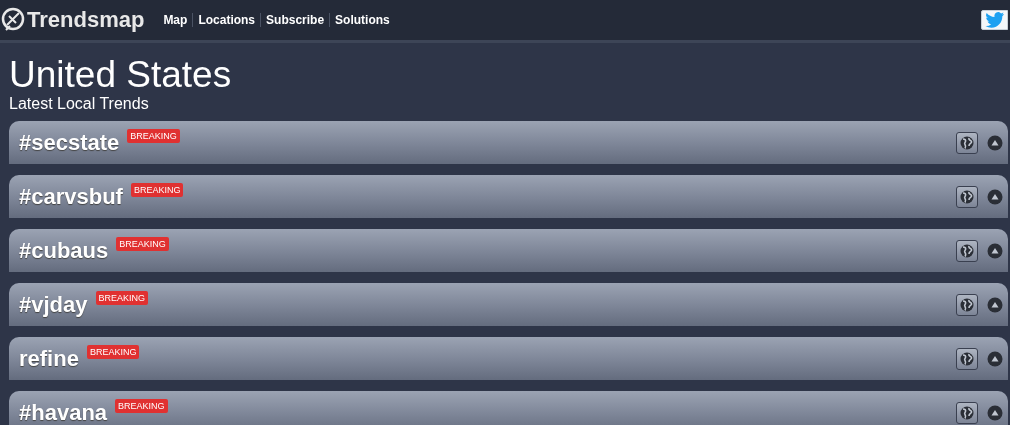 The width and height of the screenshot is (1010, 425). Describe the element at coordinates (86, 20) in the screenshot. I see `logo-text: Trendsmap` at that location.